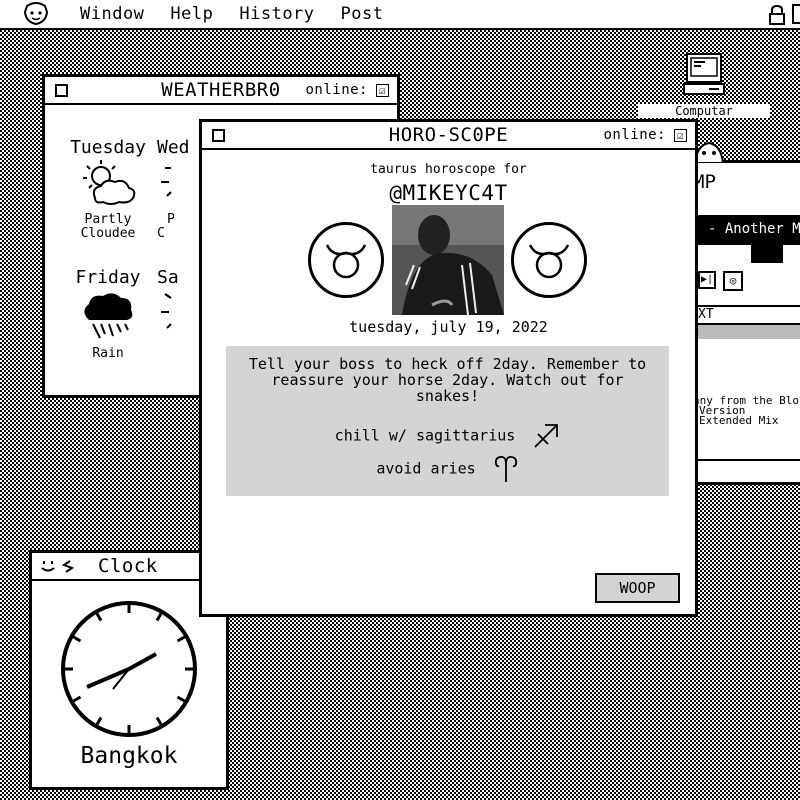 The width and height of the screenshot is (800, 800). What do you see at coordinates (168, 277) in the screenshot?
I see `weather-day-name: Sa` at bounding box center [168, 277].